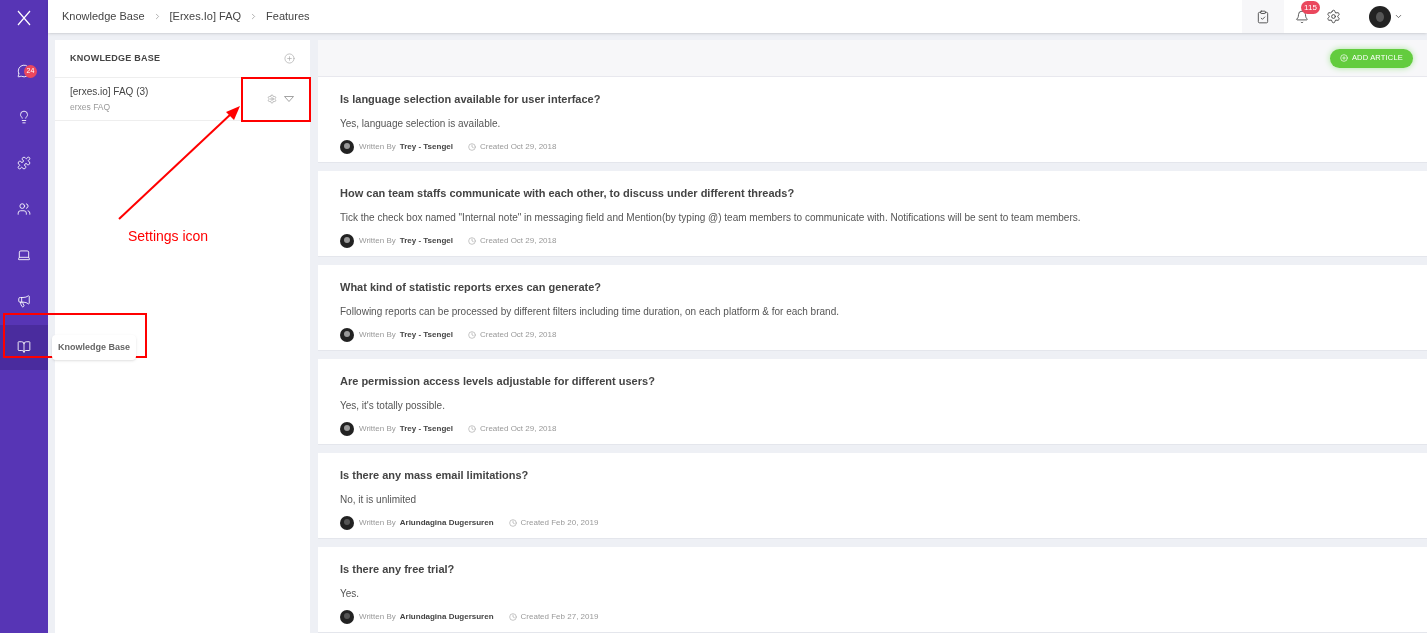 This screenshot has height=633, width=1427. Describe the element at coordinates (559, 522) in the screenshot. I see `created-date: Created Feb 20, 2019` at that location.